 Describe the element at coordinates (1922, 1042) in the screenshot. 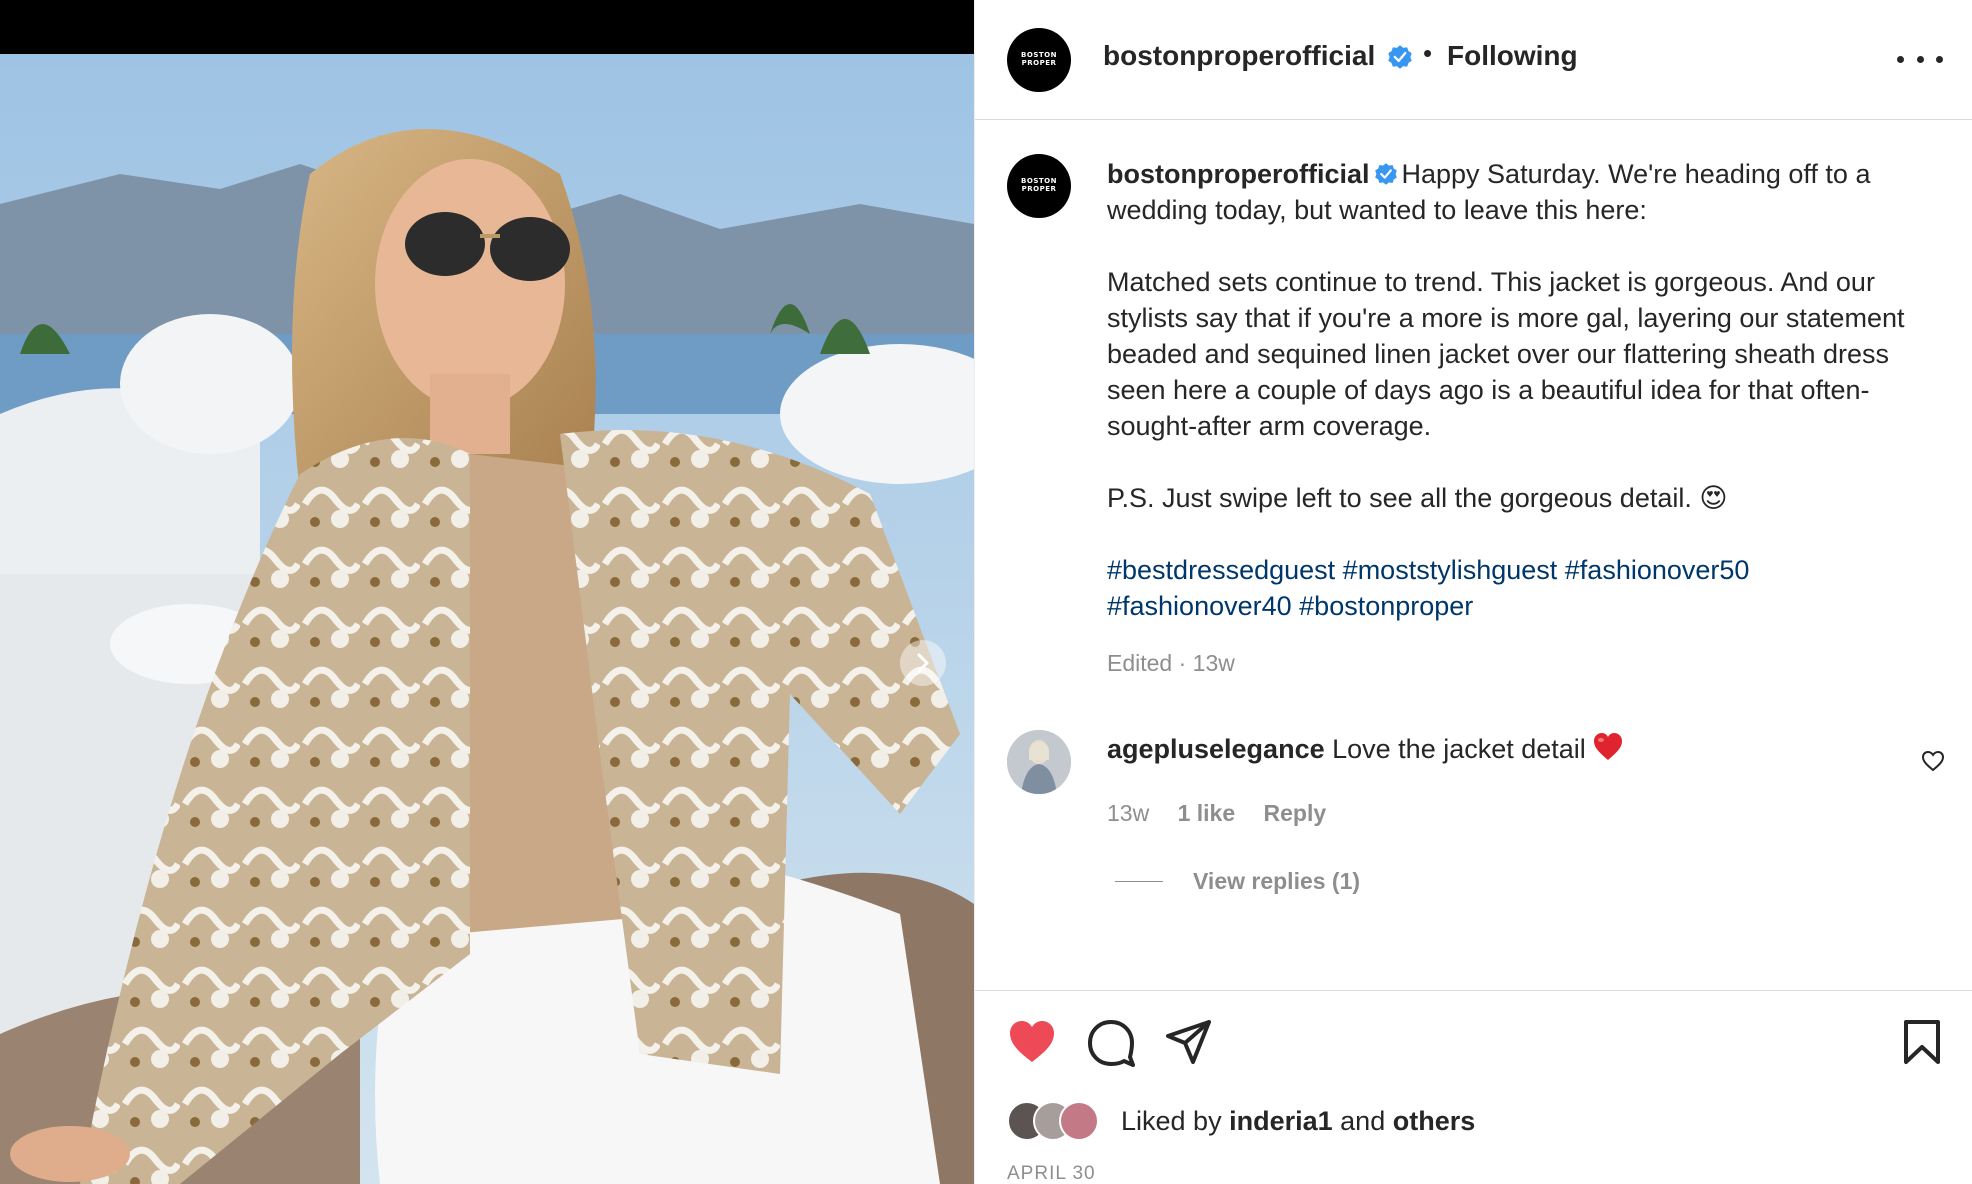

I see `bookmark-icon` at that location.